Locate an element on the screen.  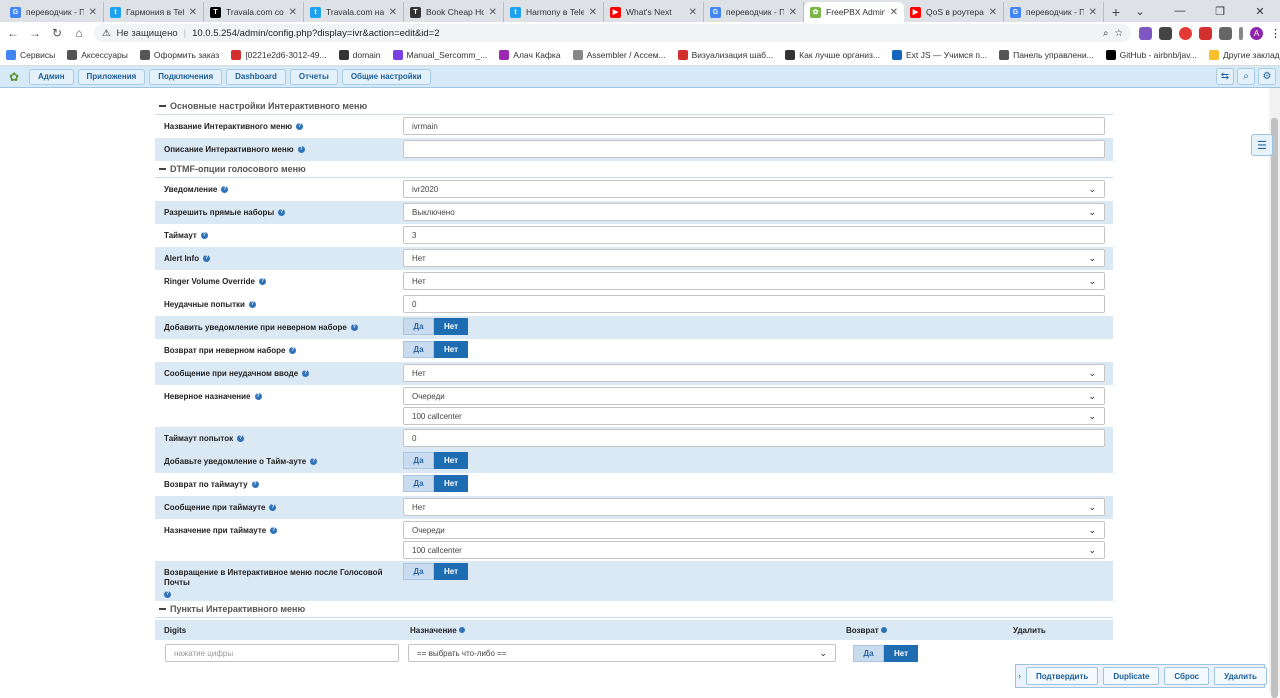
side-list-icon: ☰ is located at coordinates (1262, 145).